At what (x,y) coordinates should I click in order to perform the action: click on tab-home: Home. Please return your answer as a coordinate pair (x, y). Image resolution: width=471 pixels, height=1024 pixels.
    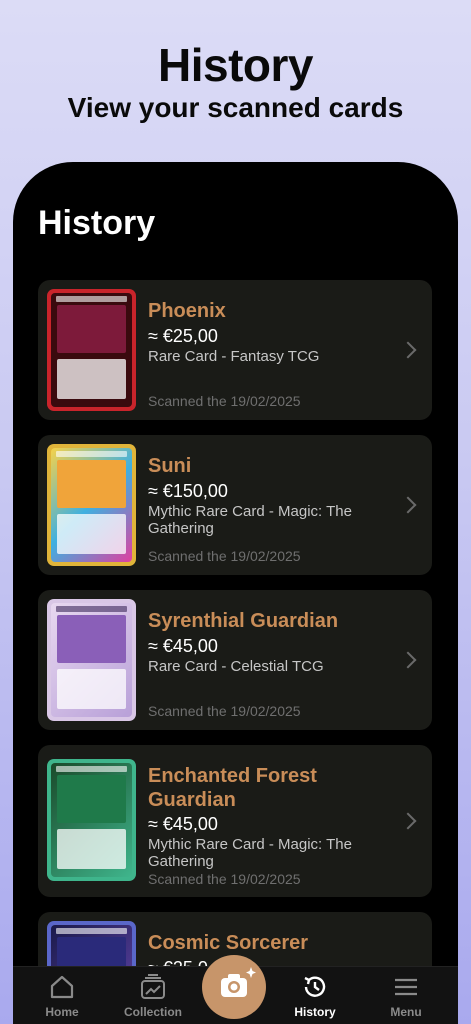
    Looking at the image, I should click on (62, 995).